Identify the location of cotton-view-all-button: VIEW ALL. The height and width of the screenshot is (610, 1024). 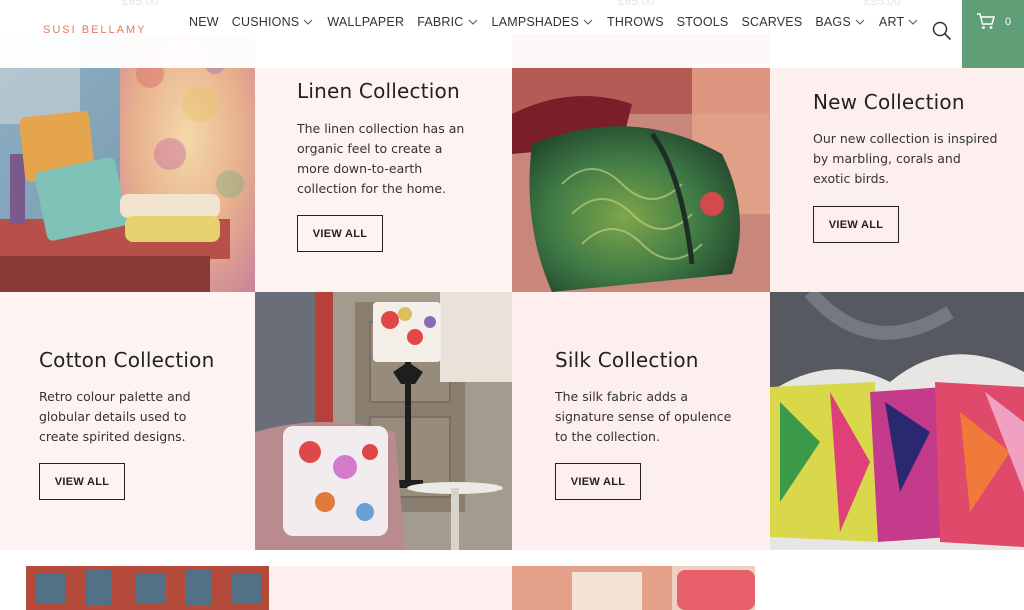
(82, 481).